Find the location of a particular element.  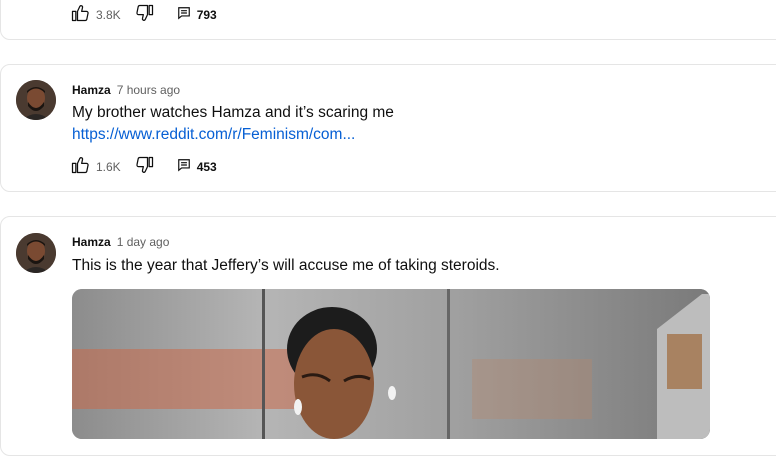

reply-count: 453 is located at coordinates (206, 167).